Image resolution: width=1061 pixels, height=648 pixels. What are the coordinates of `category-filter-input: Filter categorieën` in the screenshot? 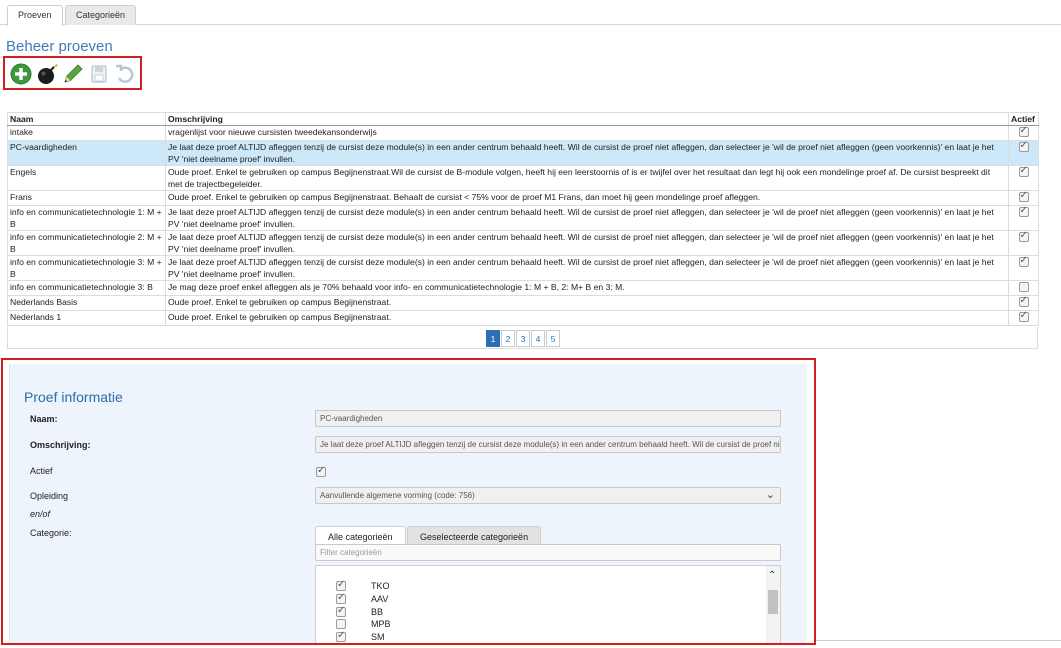 It's located at (548, 552).